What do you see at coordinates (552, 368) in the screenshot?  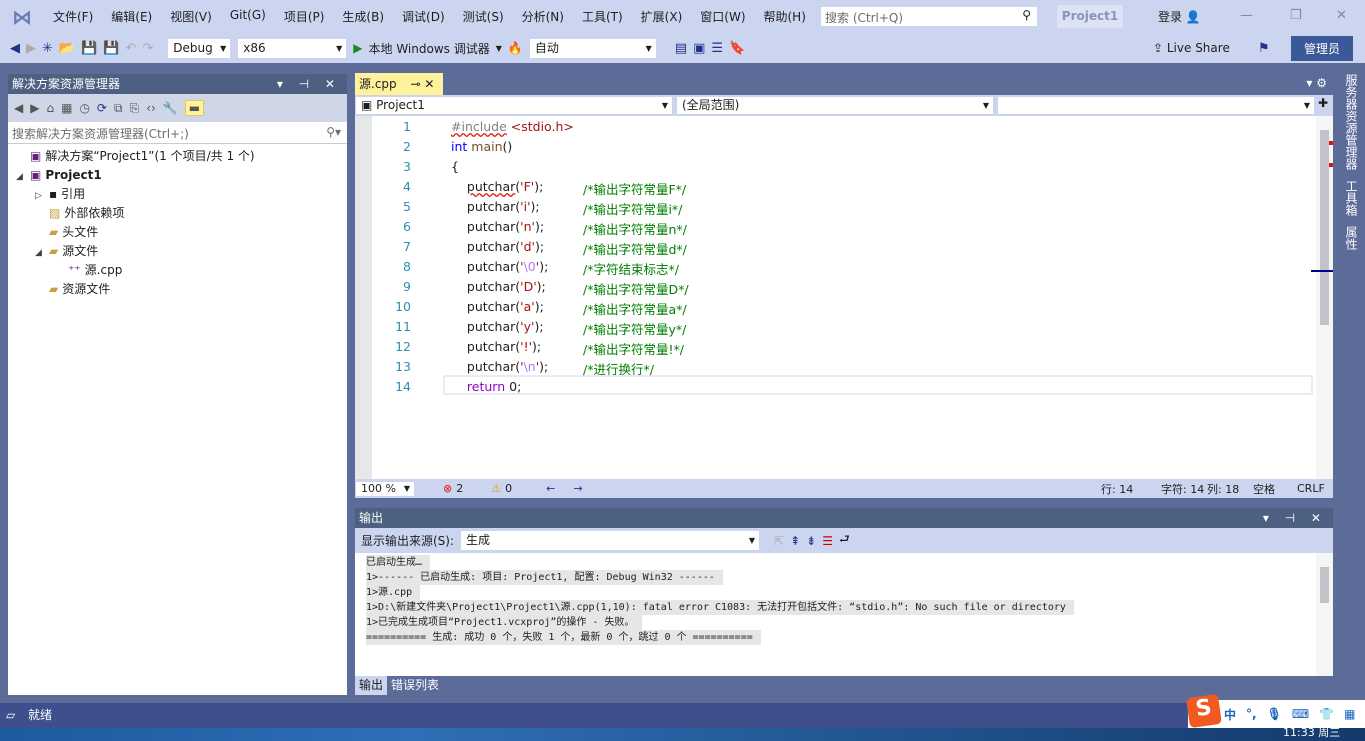 I see `code-line: putchar('\n');/*进行换行*/` at bounding box center [552, 368].